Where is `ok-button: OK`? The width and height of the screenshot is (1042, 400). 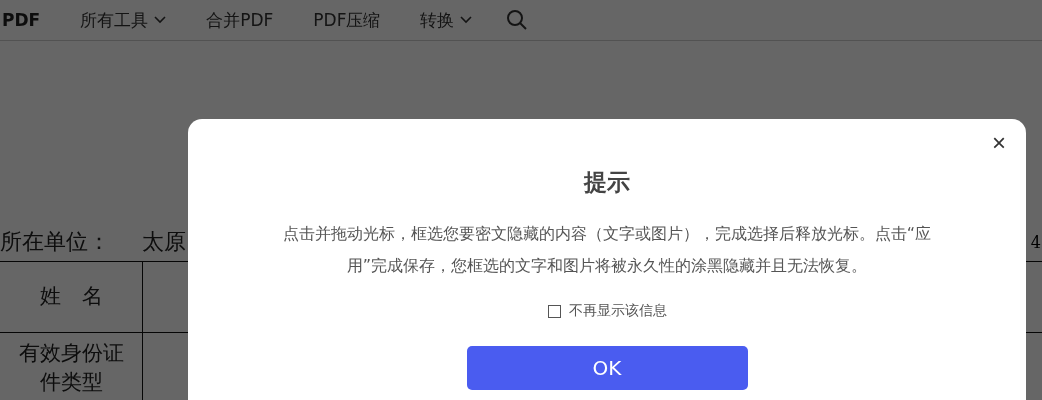 ok-button: OK is located at coordinates (607, 368).